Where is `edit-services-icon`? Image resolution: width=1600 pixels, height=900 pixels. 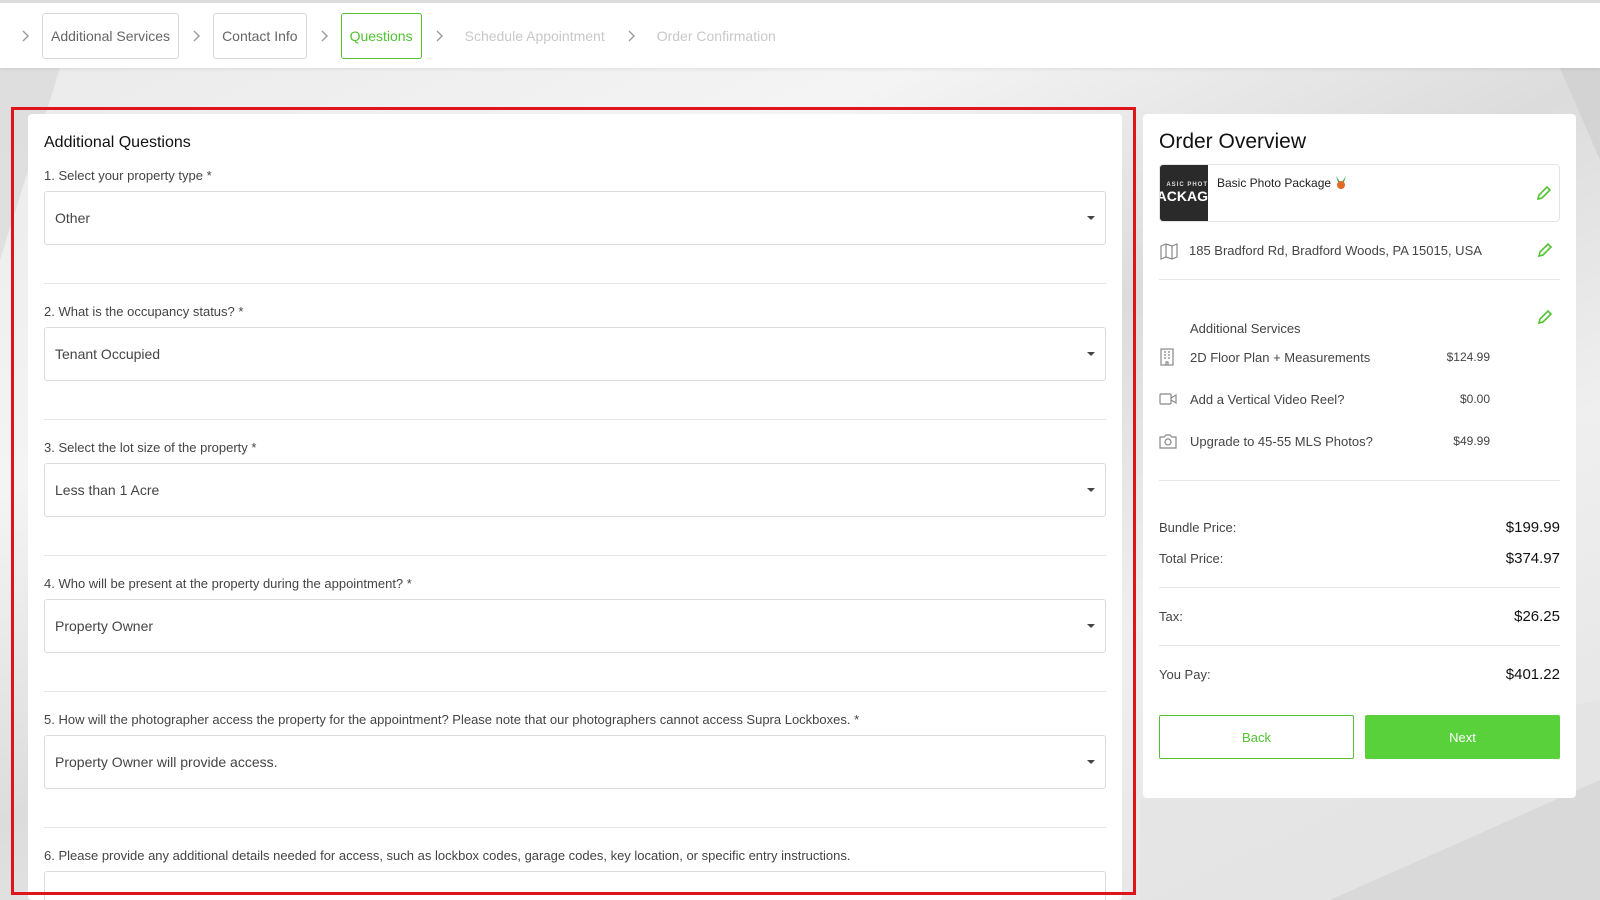 edit-services-icon is located at coordinates (1545, 317).